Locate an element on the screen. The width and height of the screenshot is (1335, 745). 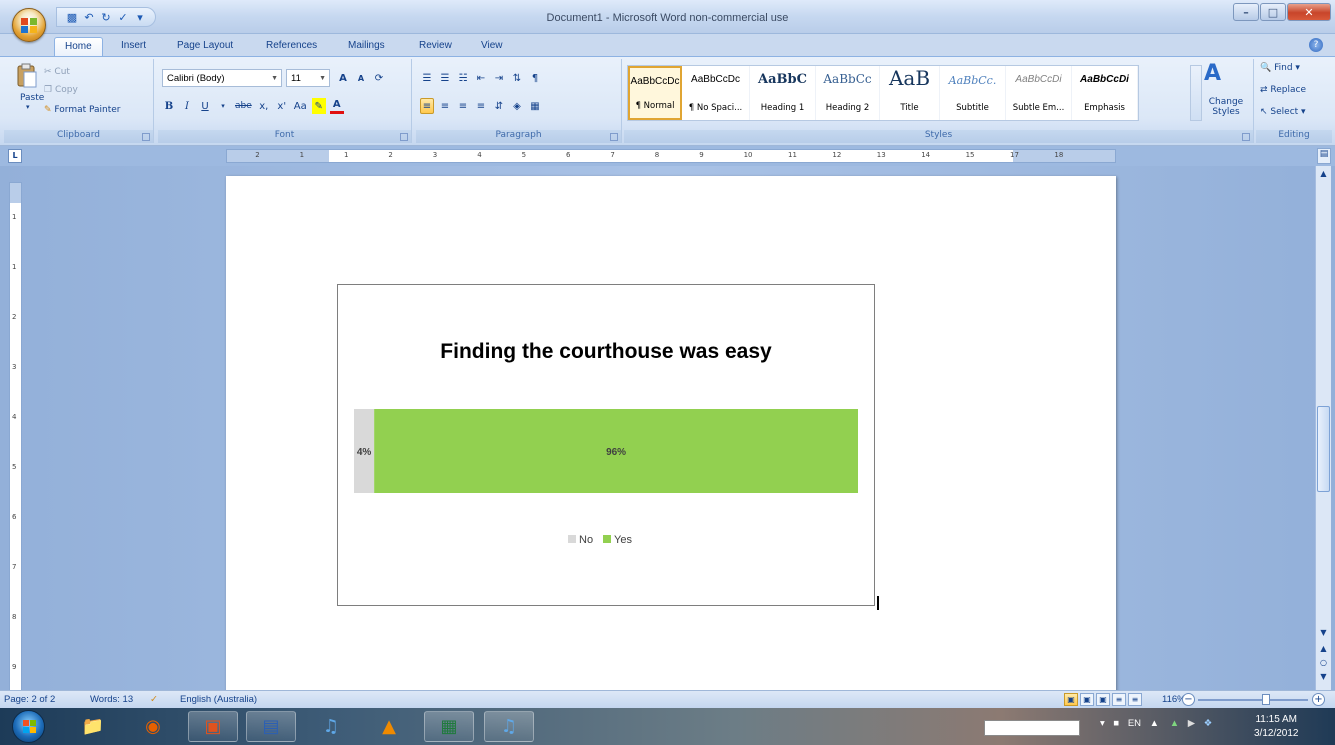
font-name-dropdown-icon: ▼ is located at coordinates (274, 78).